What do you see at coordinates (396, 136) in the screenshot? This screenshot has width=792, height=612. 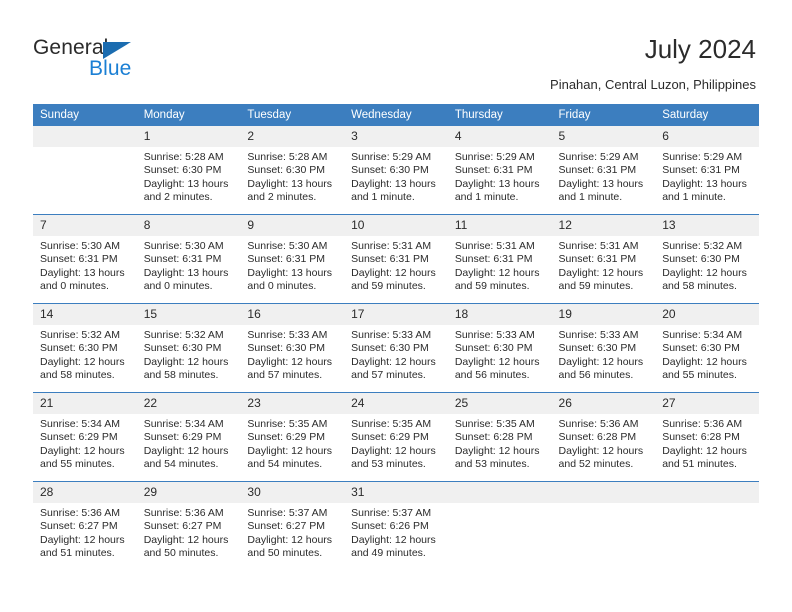 I see `day-number: 3` at bounding box center [396, 136].